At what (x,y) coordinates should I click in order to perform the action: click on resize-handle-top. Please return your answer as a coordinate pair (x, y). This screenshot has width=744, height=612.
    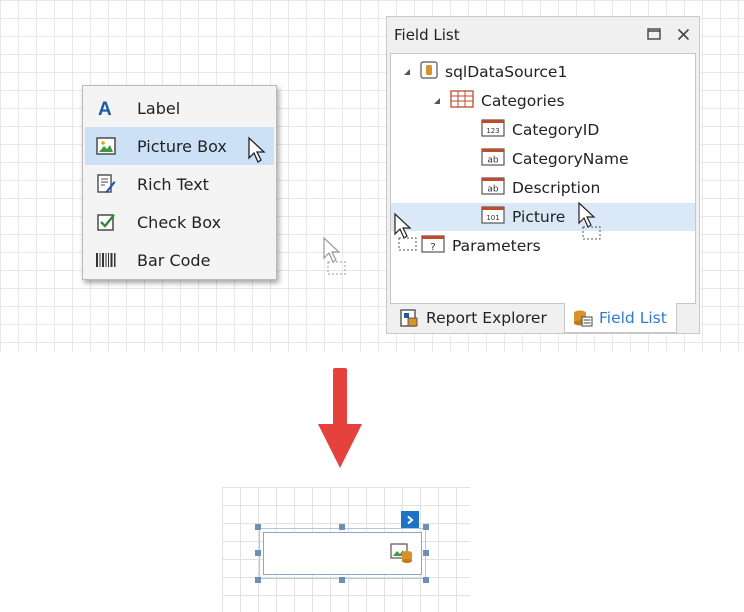
    Looking at the image, I should click on (342, 527).